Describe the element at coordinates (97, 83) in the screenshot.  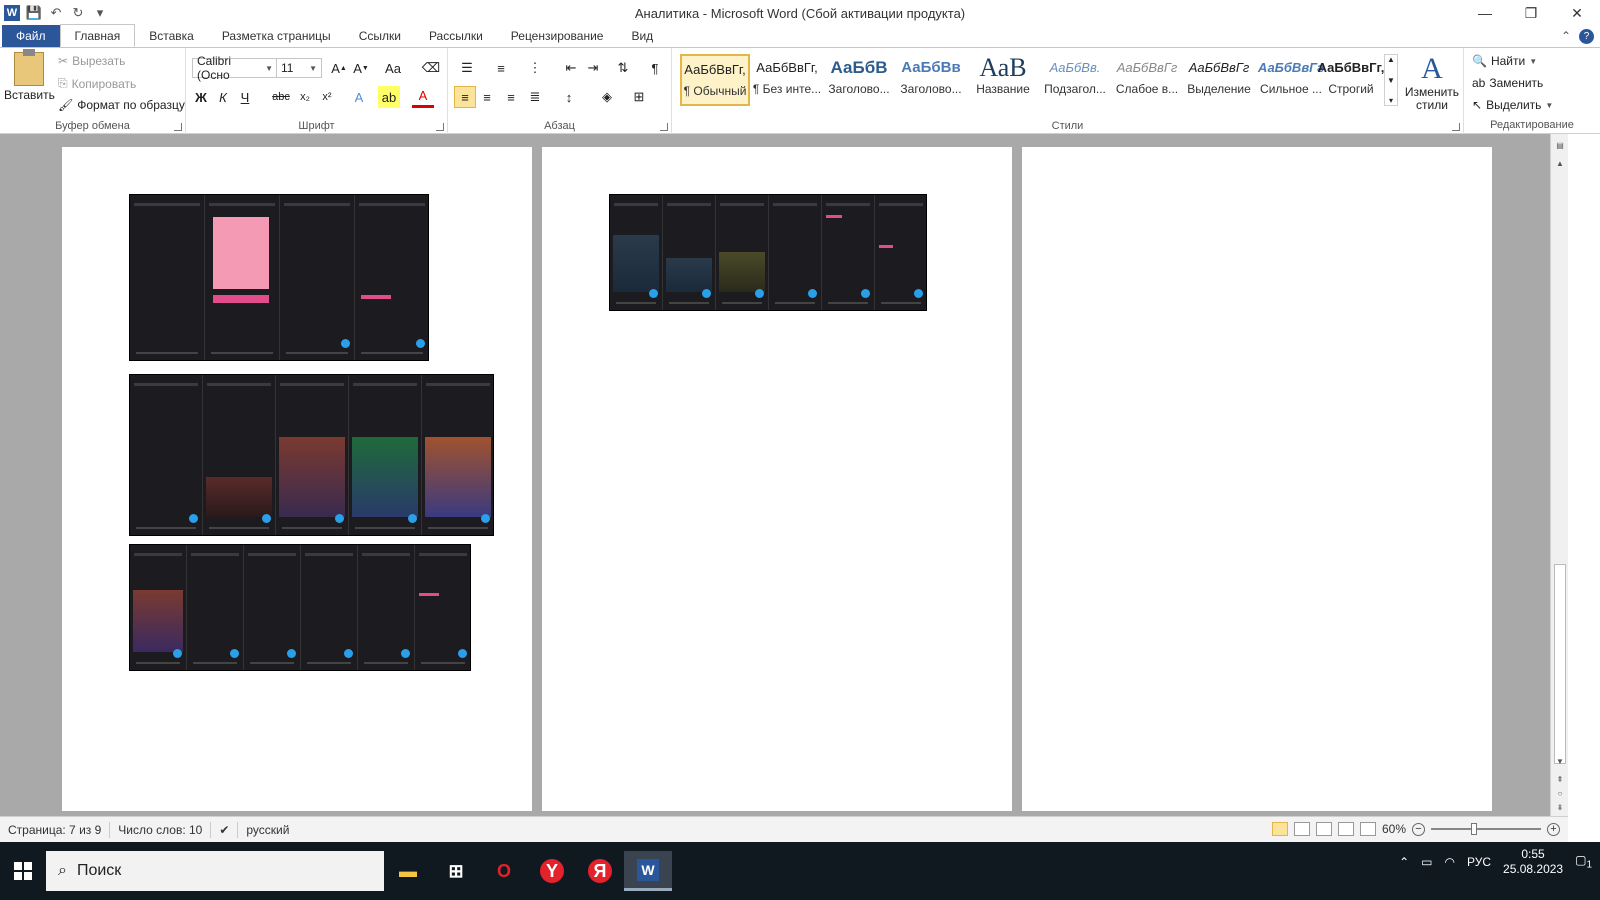
I see `copy-button: ⎘ Копировать` at that location.